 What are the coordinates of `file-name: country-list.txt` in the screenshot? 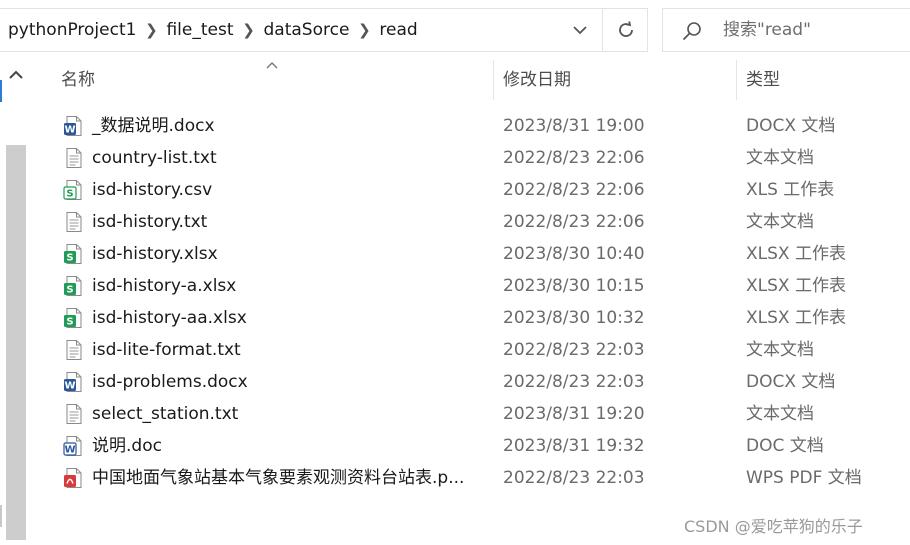 It's located at (154, 158).